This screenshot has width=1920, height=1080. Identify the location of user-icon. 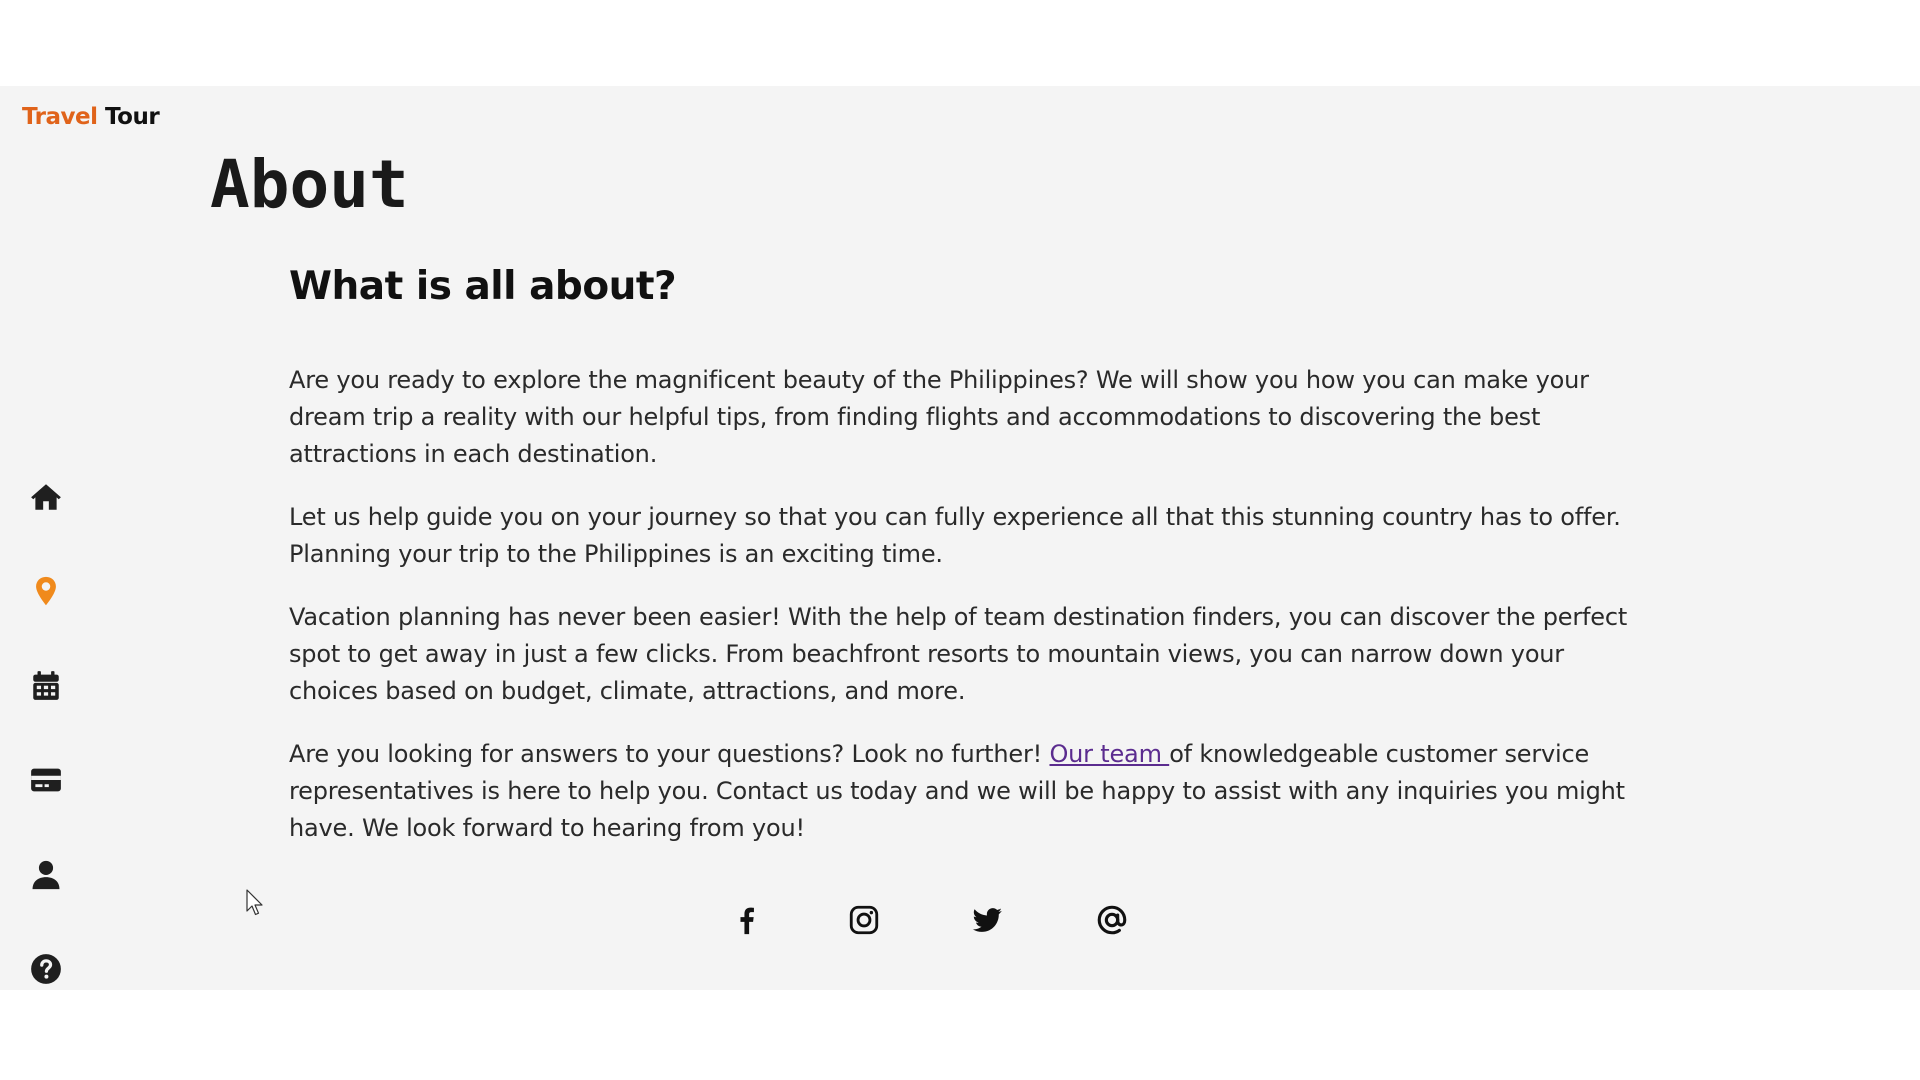
(46, 875).